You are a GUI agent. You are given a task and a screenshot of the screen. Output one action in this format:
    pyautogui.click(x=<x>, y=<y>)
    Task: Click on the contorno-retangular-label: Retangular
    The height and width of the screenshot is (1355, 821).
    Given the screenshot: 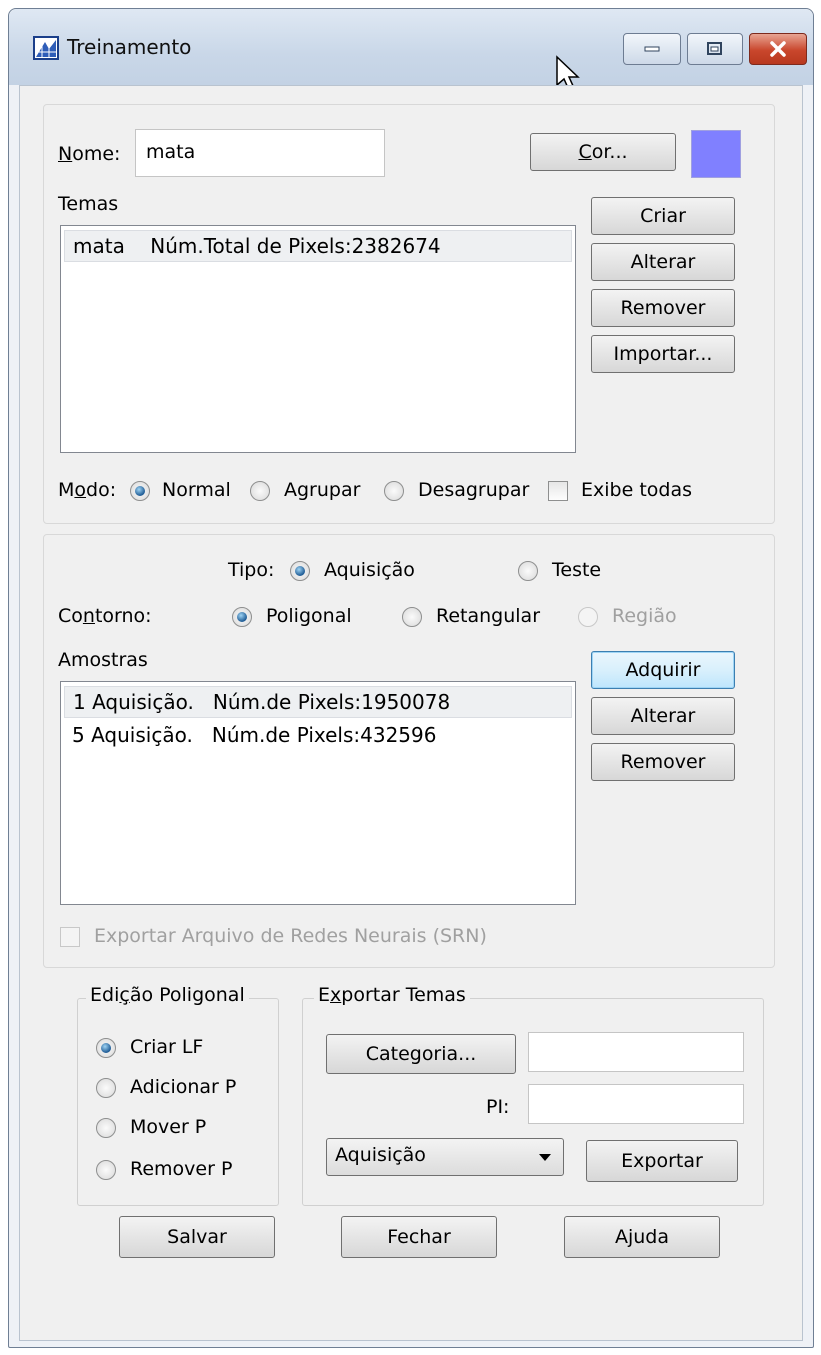 What is the action you would take?
    pyautogui.click(x=488, y=616)
    